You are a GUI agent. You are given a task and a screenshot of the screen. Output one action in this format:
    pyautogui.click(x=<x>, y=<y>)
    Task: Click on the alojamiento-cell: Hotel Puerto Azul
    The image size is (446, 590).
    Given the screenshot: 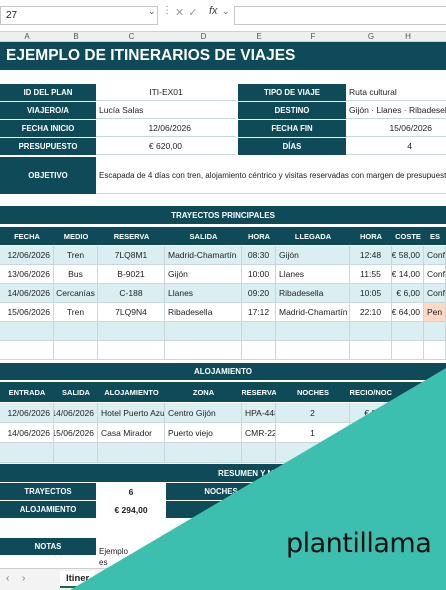 What is the action you would take?
    pyautogui.click(x=131, y=413)
    